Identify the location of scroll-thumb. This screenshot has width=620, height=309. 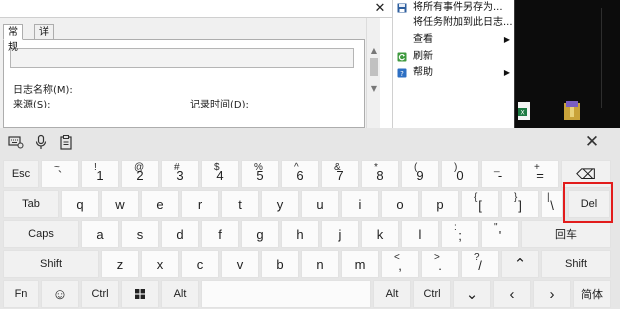
(374, 67).